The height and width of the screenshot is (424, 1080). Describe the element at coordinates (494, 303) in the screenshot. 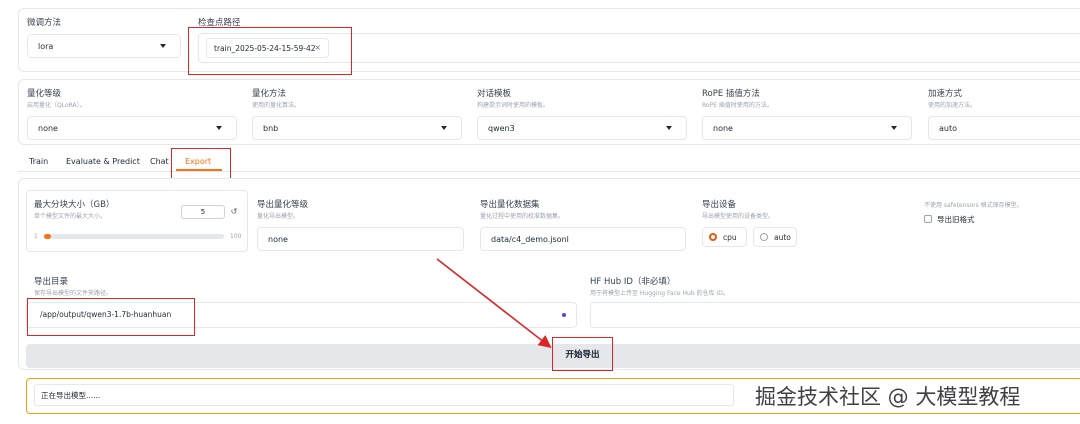

I see `annotation-arrow` at that location.